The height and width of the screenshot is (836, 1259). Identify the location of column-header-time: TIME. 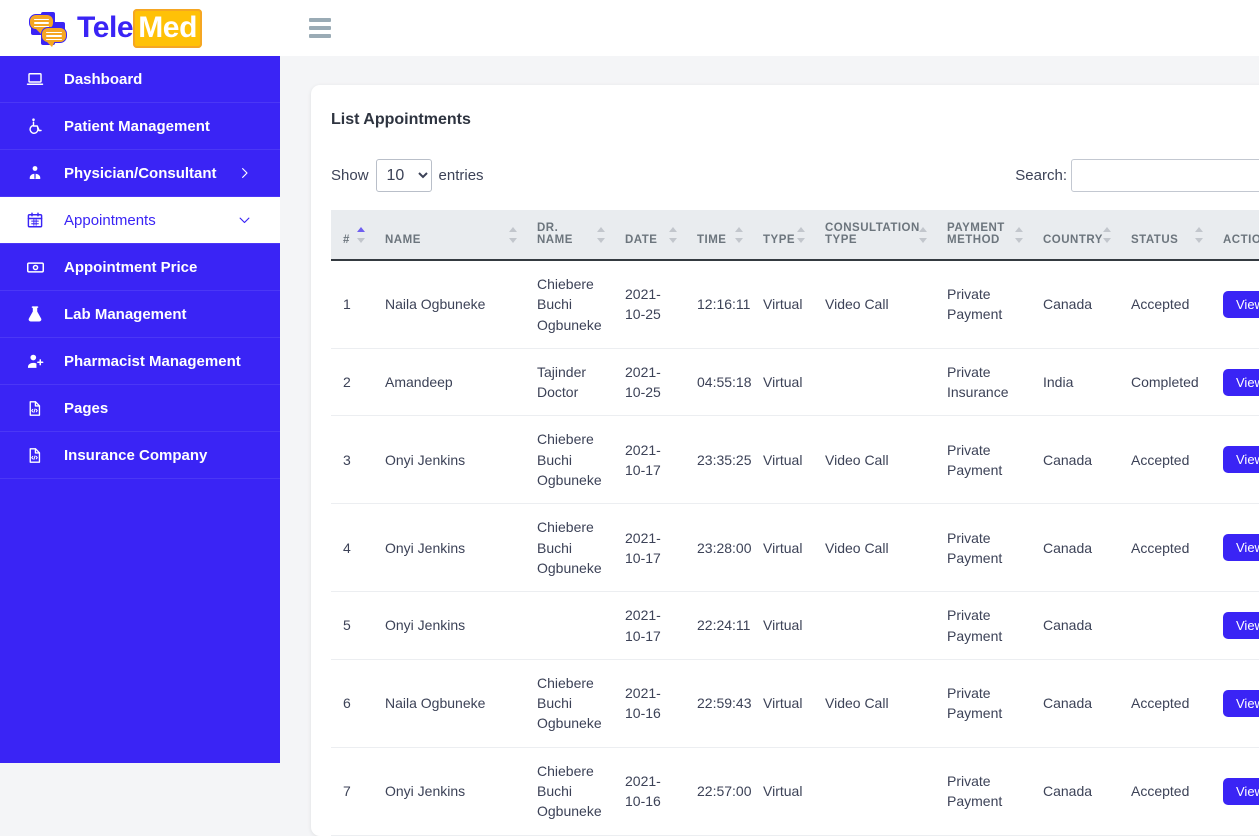
(718, 235).